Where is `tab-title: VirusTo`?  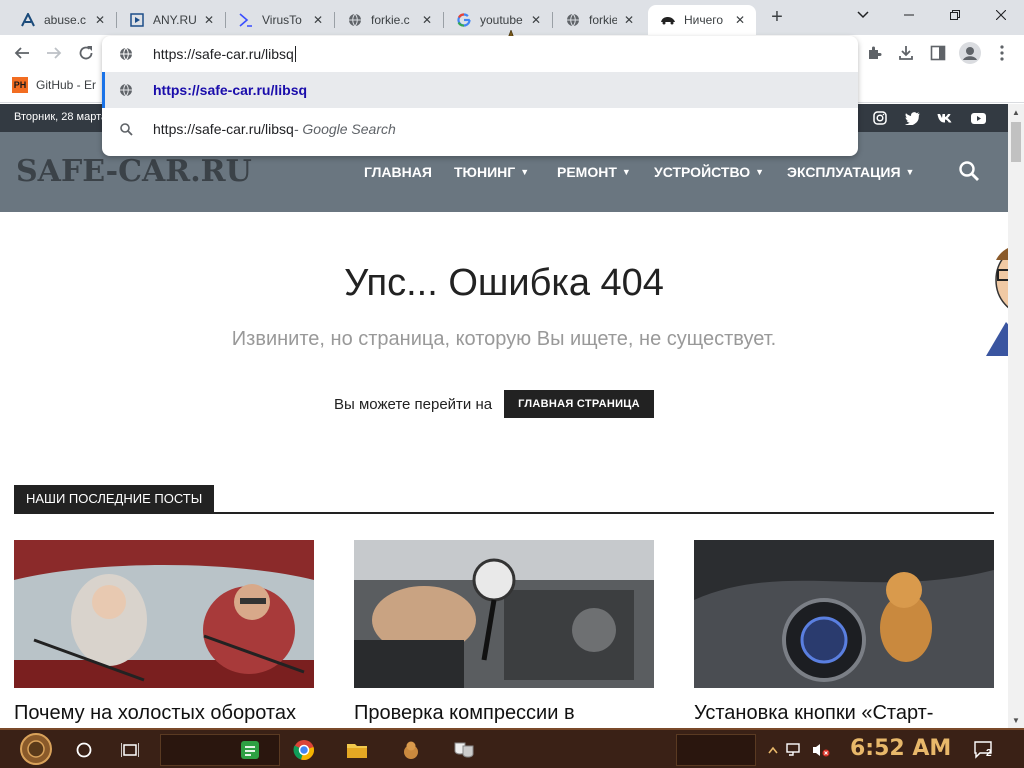
tab-title: VirusTo is located at coordinates (282, 20).